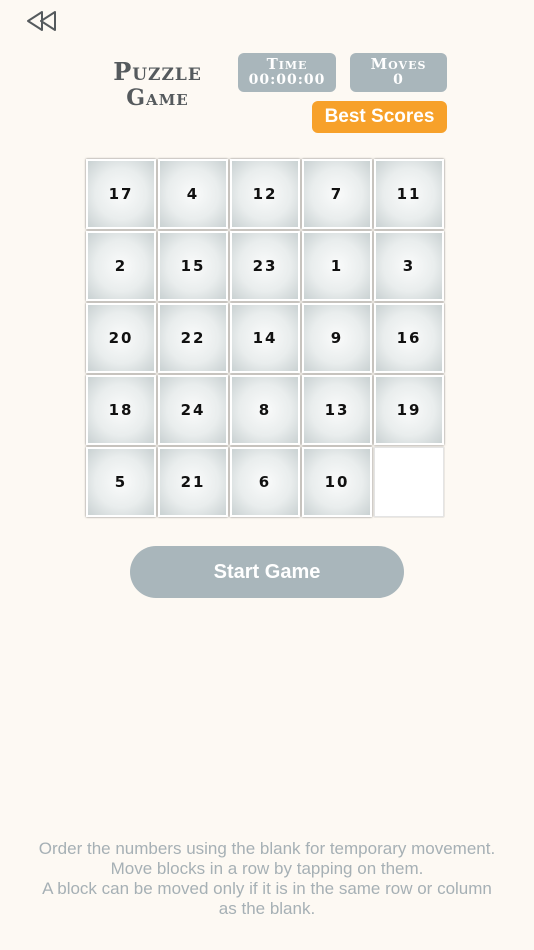  What do you see at coordinates (265, 266) in the screenshot?
I see `puzzle-tile: 23` at bounding box center [265, 266].